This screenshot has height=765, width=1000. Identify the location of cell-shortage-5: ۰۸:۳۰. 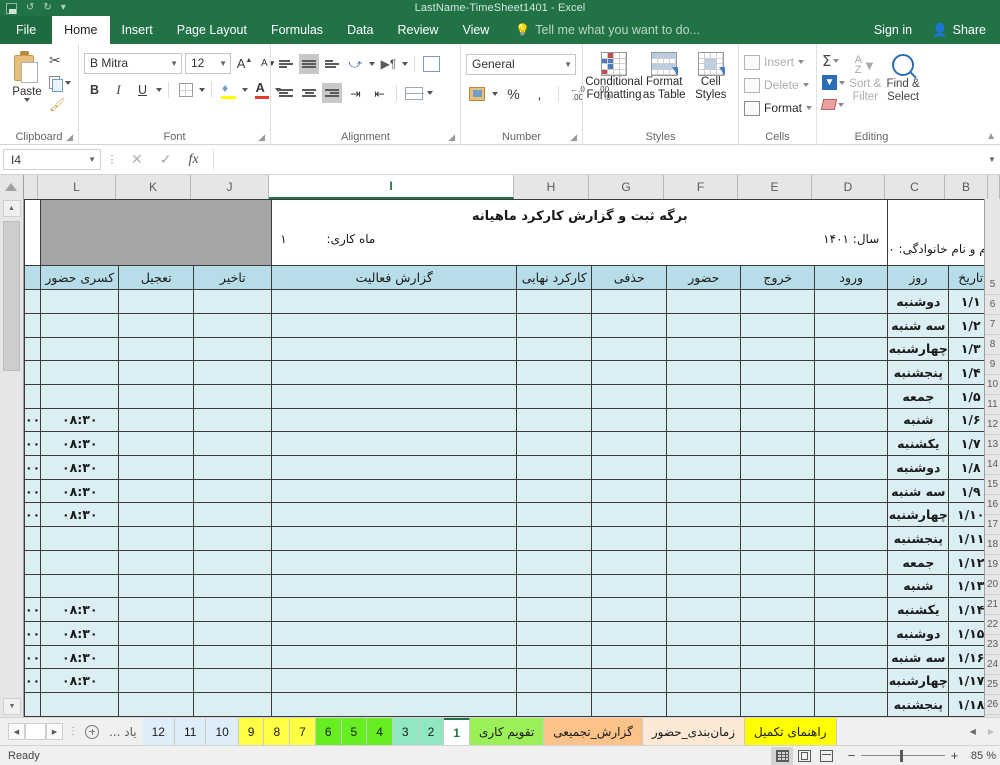
(80, 420).